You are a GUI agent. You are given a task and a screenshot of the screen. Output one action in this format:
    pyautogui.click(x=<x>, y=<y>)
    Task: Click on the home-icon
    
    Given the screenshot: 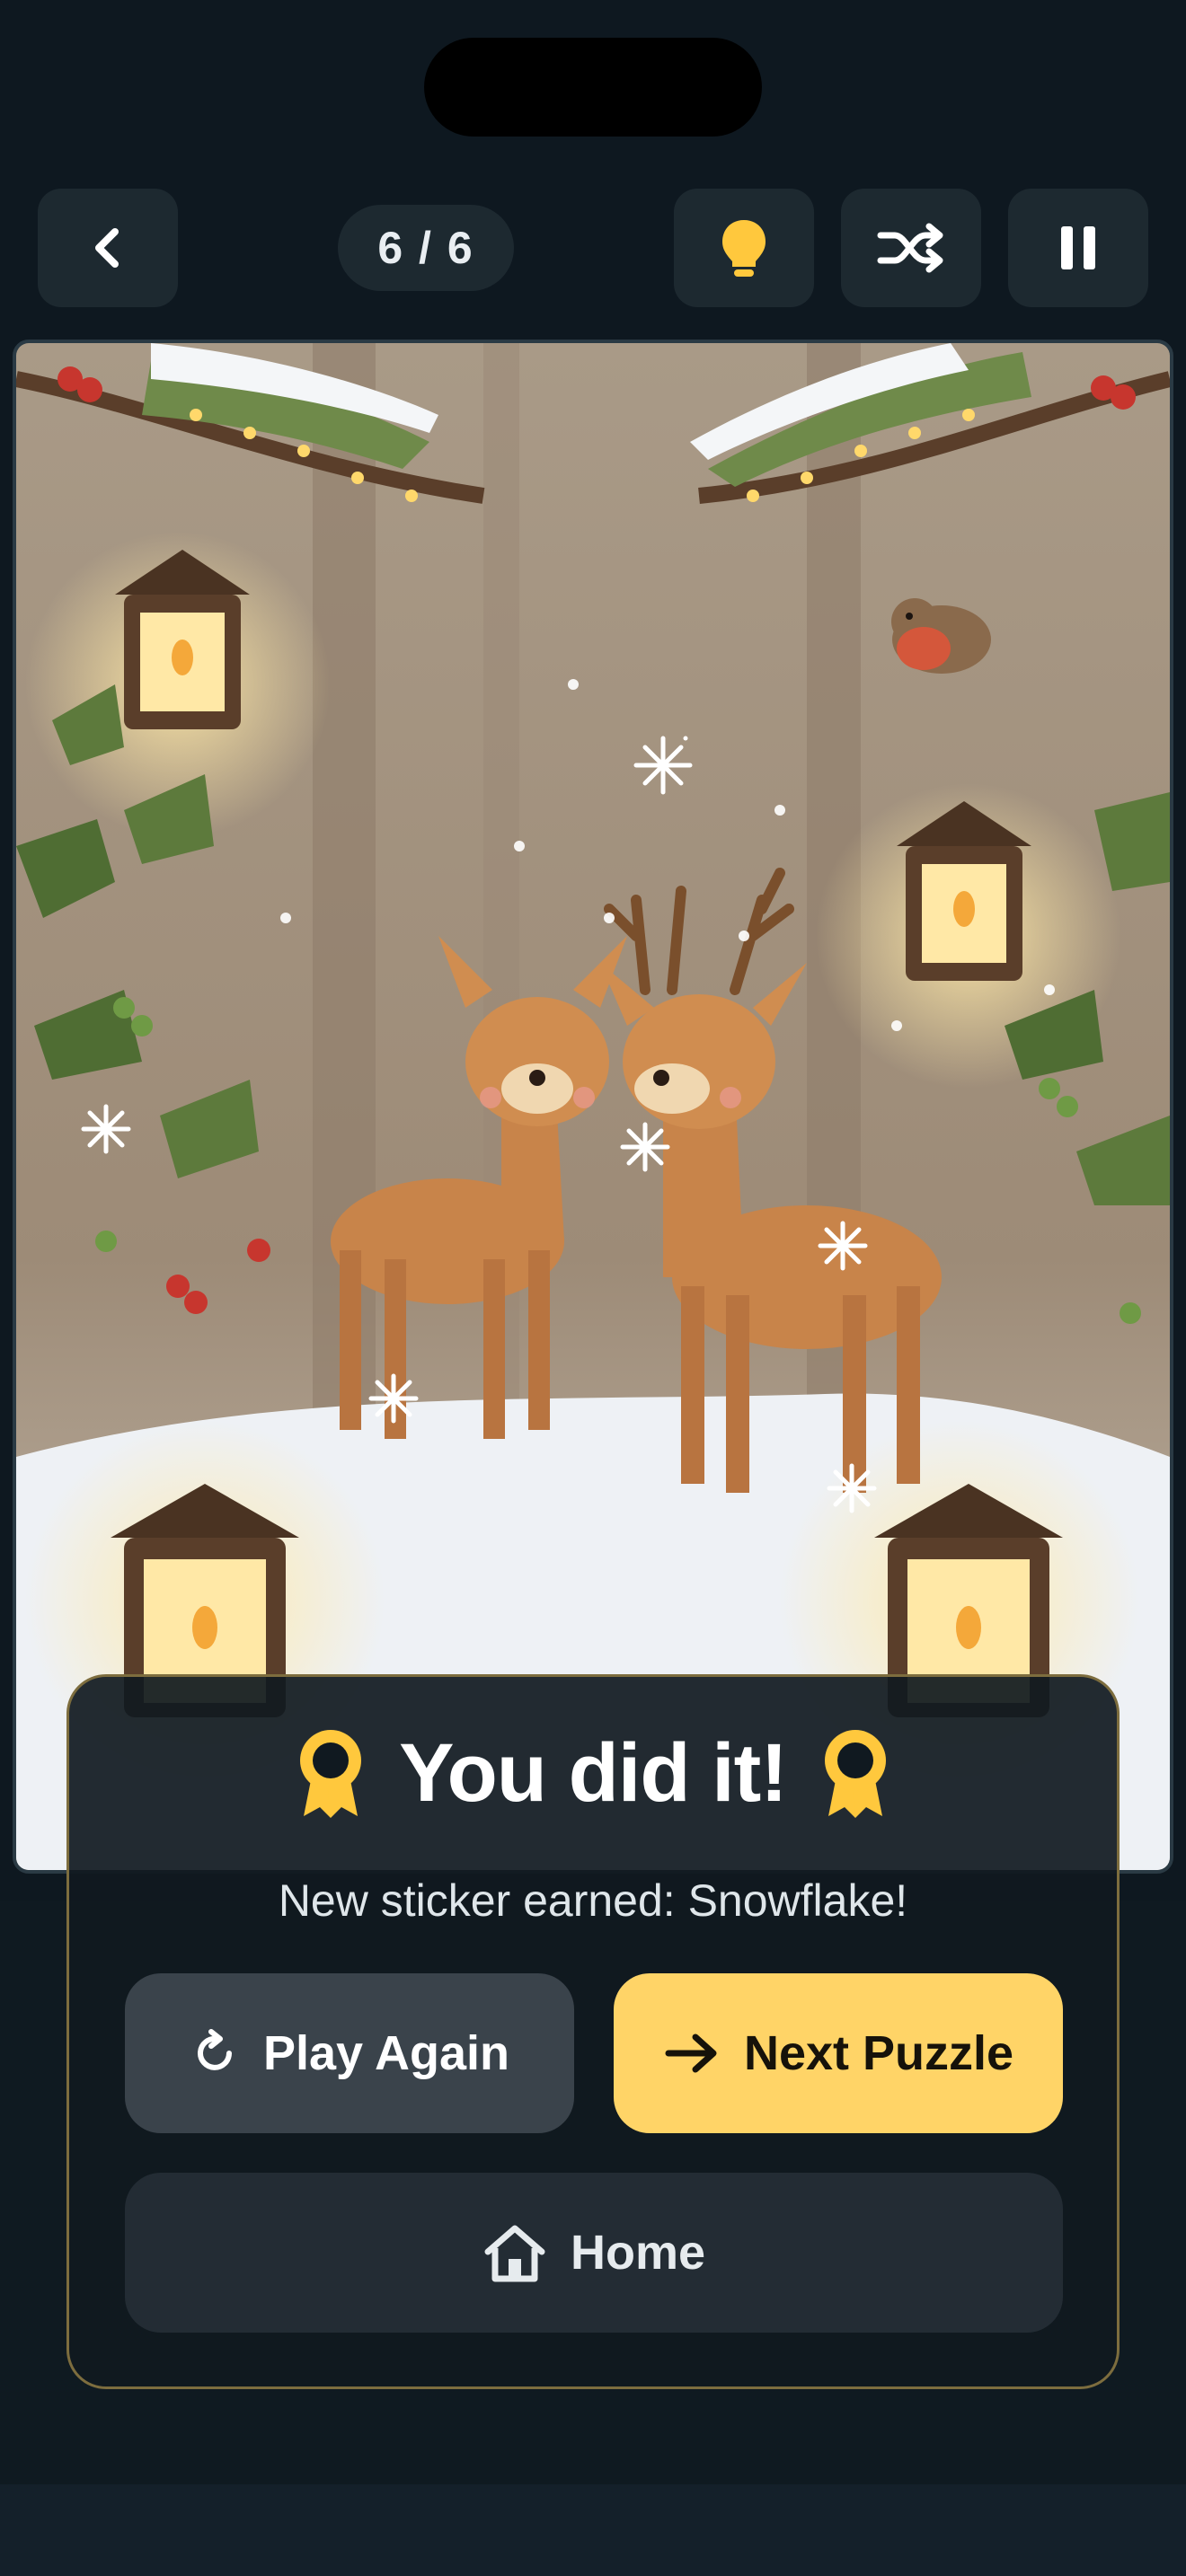 What is the action you would take?
    pyautogui.click(x=514, y=2253)
    